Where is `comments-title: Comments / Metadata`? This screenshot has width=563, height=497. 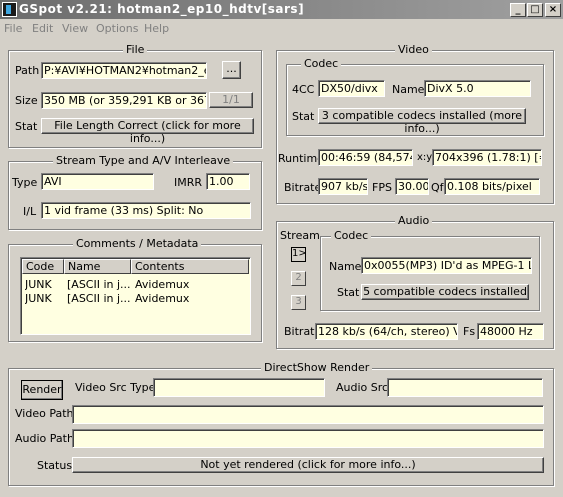 comments-title: Comments / Metadata is located at coordinates (137, 243).